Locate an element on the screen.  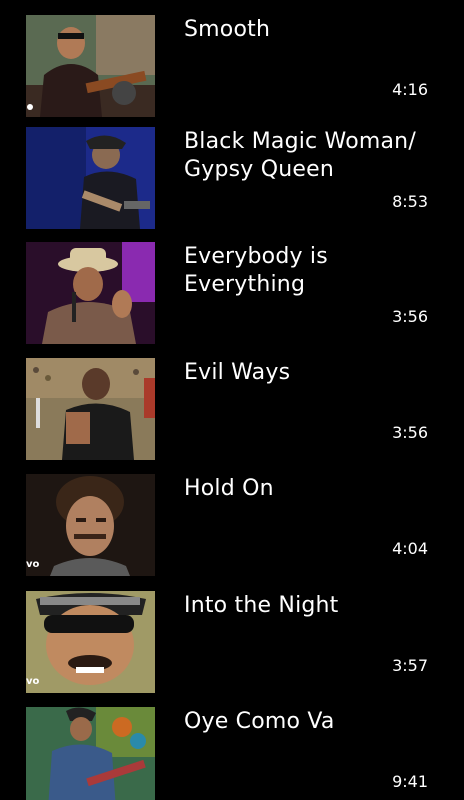
video-item-hold-on: vo Hold On 4:04 is located at coordinates (232, 525).